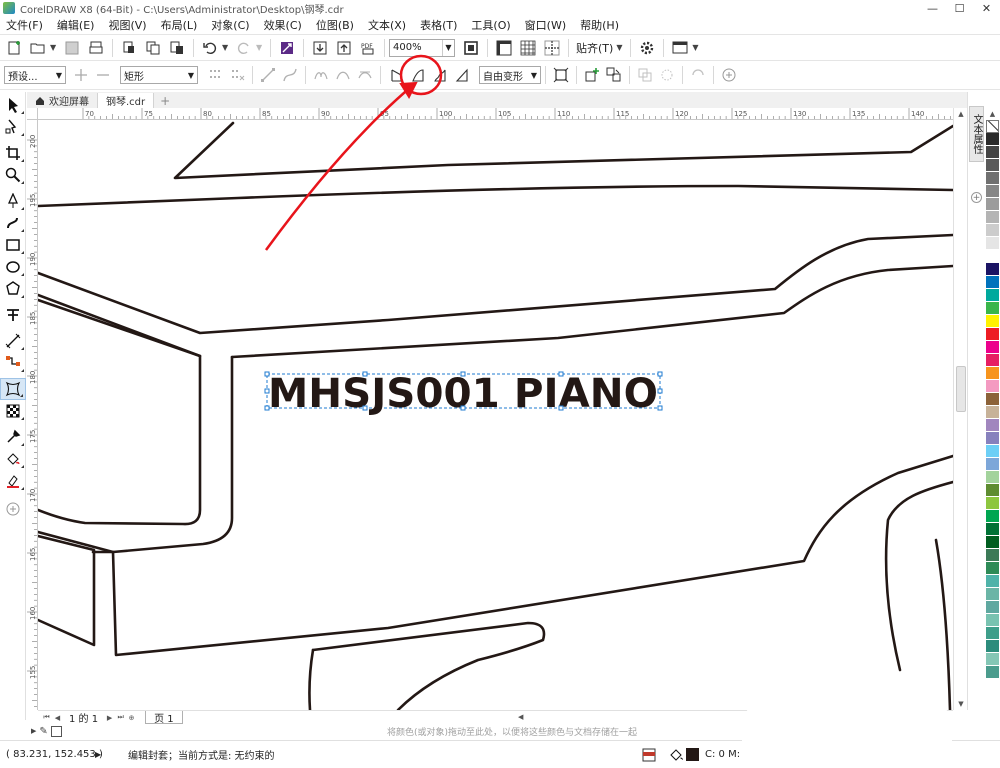 This screenshot has width=1000, height=768. What do you see at coordinates (960, 409) in the screenshot?
I see `vertical-scrollbar: ▲ ▼` at bounding box center [960, 409].